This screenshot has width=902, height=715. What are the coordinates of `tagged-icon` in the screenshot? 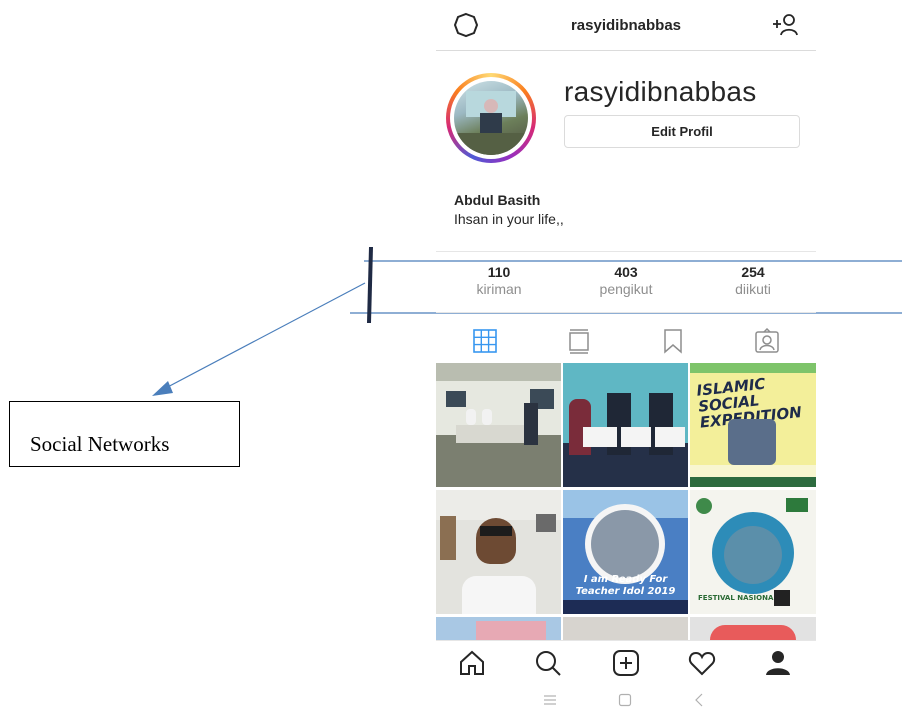 It's located at (767, 341).